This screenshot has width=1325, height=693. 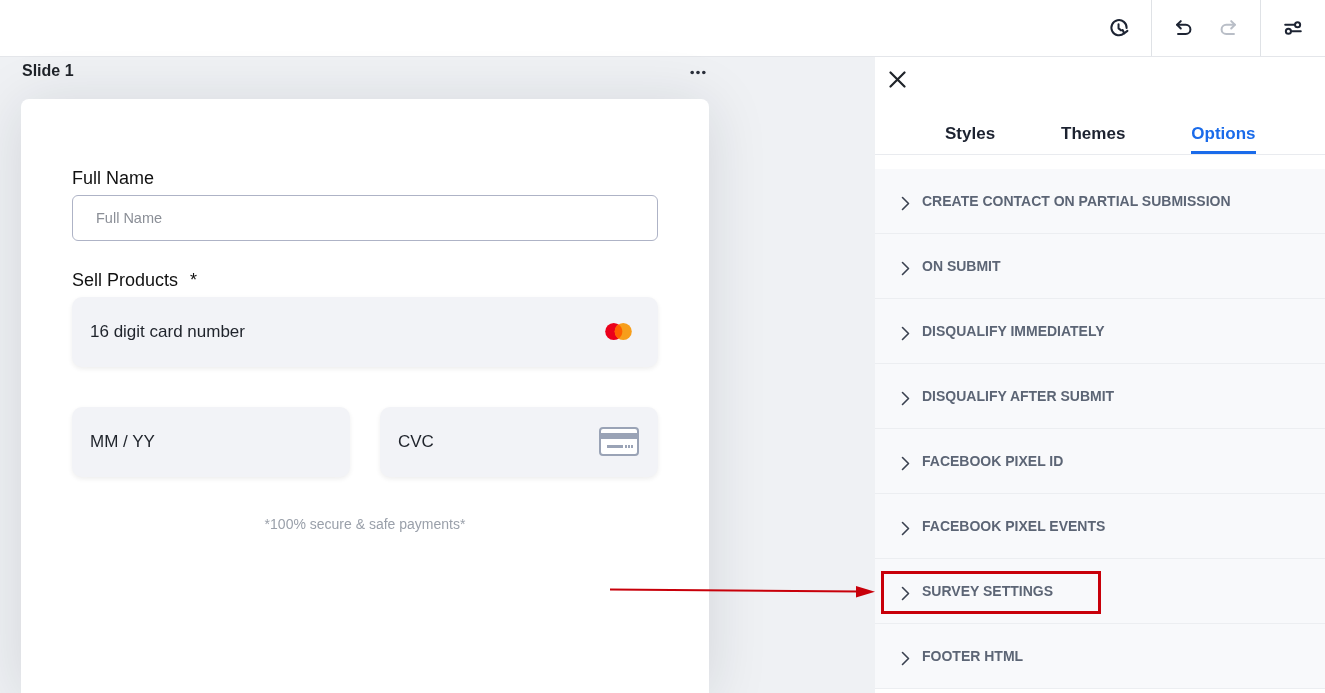 What do you see at coordinates (618, 331) in the screenshot?
I see `card-brand-icon` at bounding box center [618, 331].